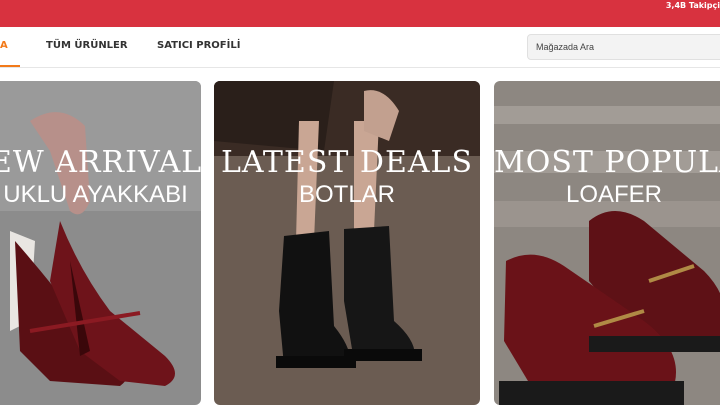  What do you see at coordinates (10, 66) in the screenshot?
I see `active-tab-indicator` at bounding box center [10, 66].